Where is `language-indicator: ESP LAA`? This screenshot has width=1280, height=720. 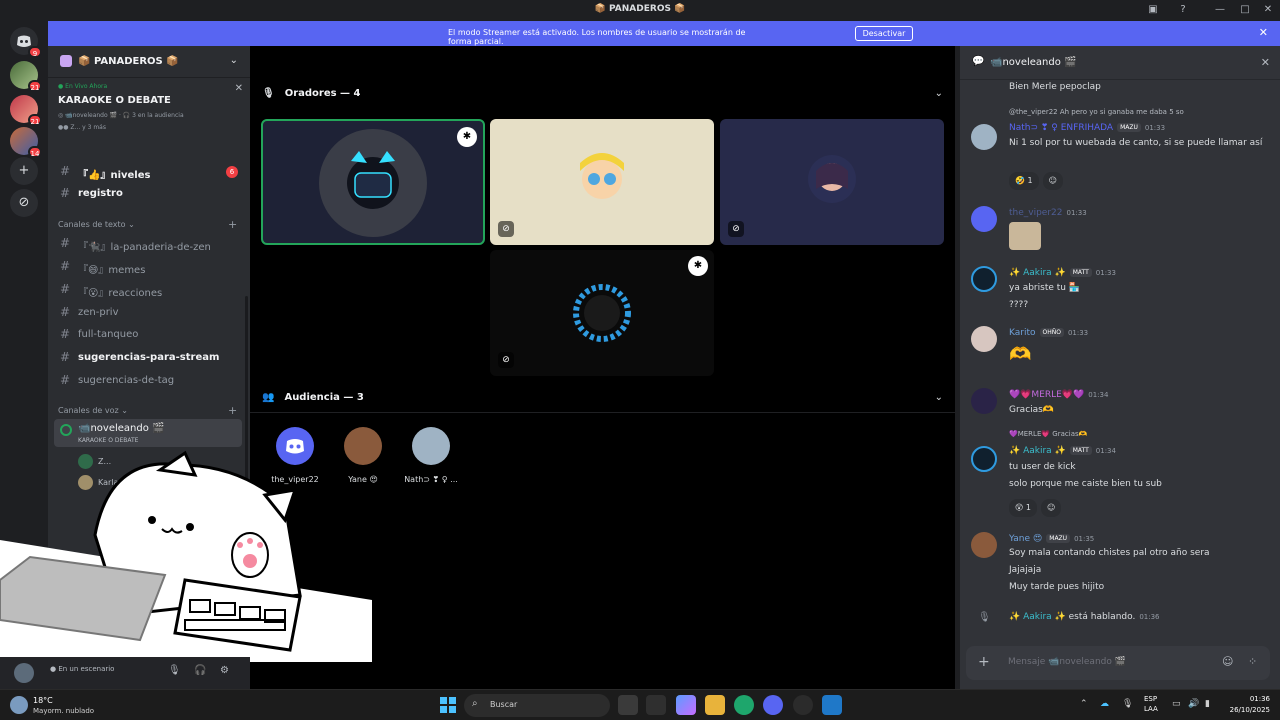
language-indicator: ESP LAA is located at coordinates (1151, 704).